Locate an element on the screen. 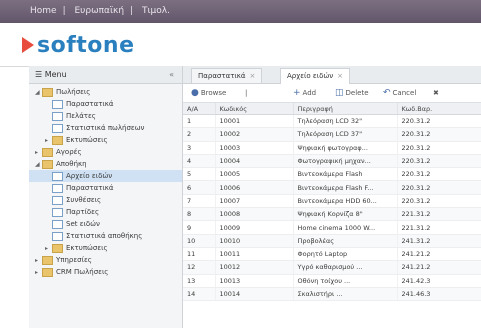 This screenshot has height=328, width=481. sidebar-item: ◢ Αποθήκη is located at coordinates (105, 164).